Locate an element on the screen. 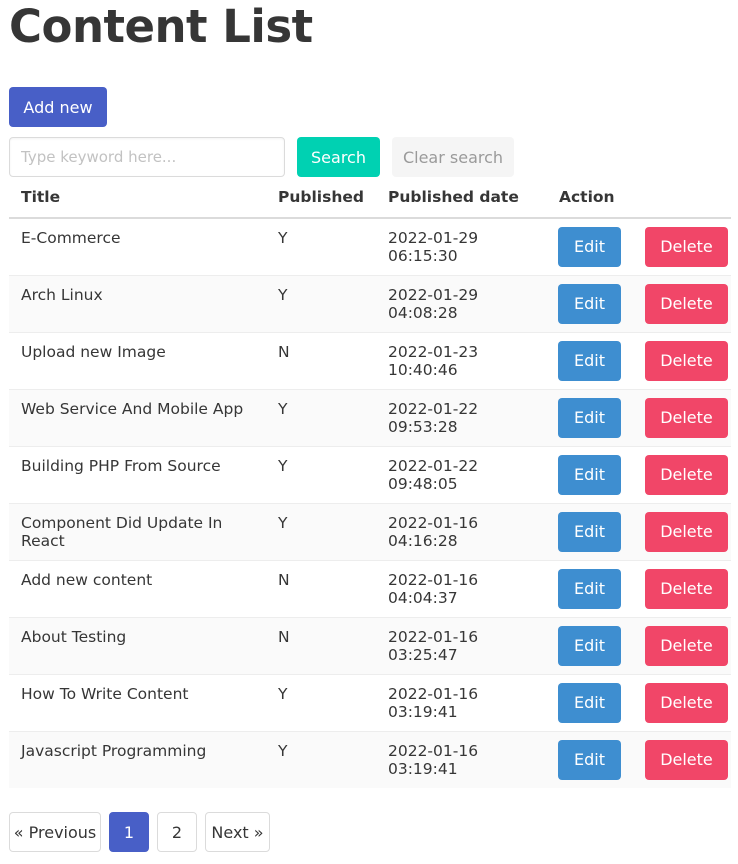  page-2-button: 2 is located at coordinates (177, 832).